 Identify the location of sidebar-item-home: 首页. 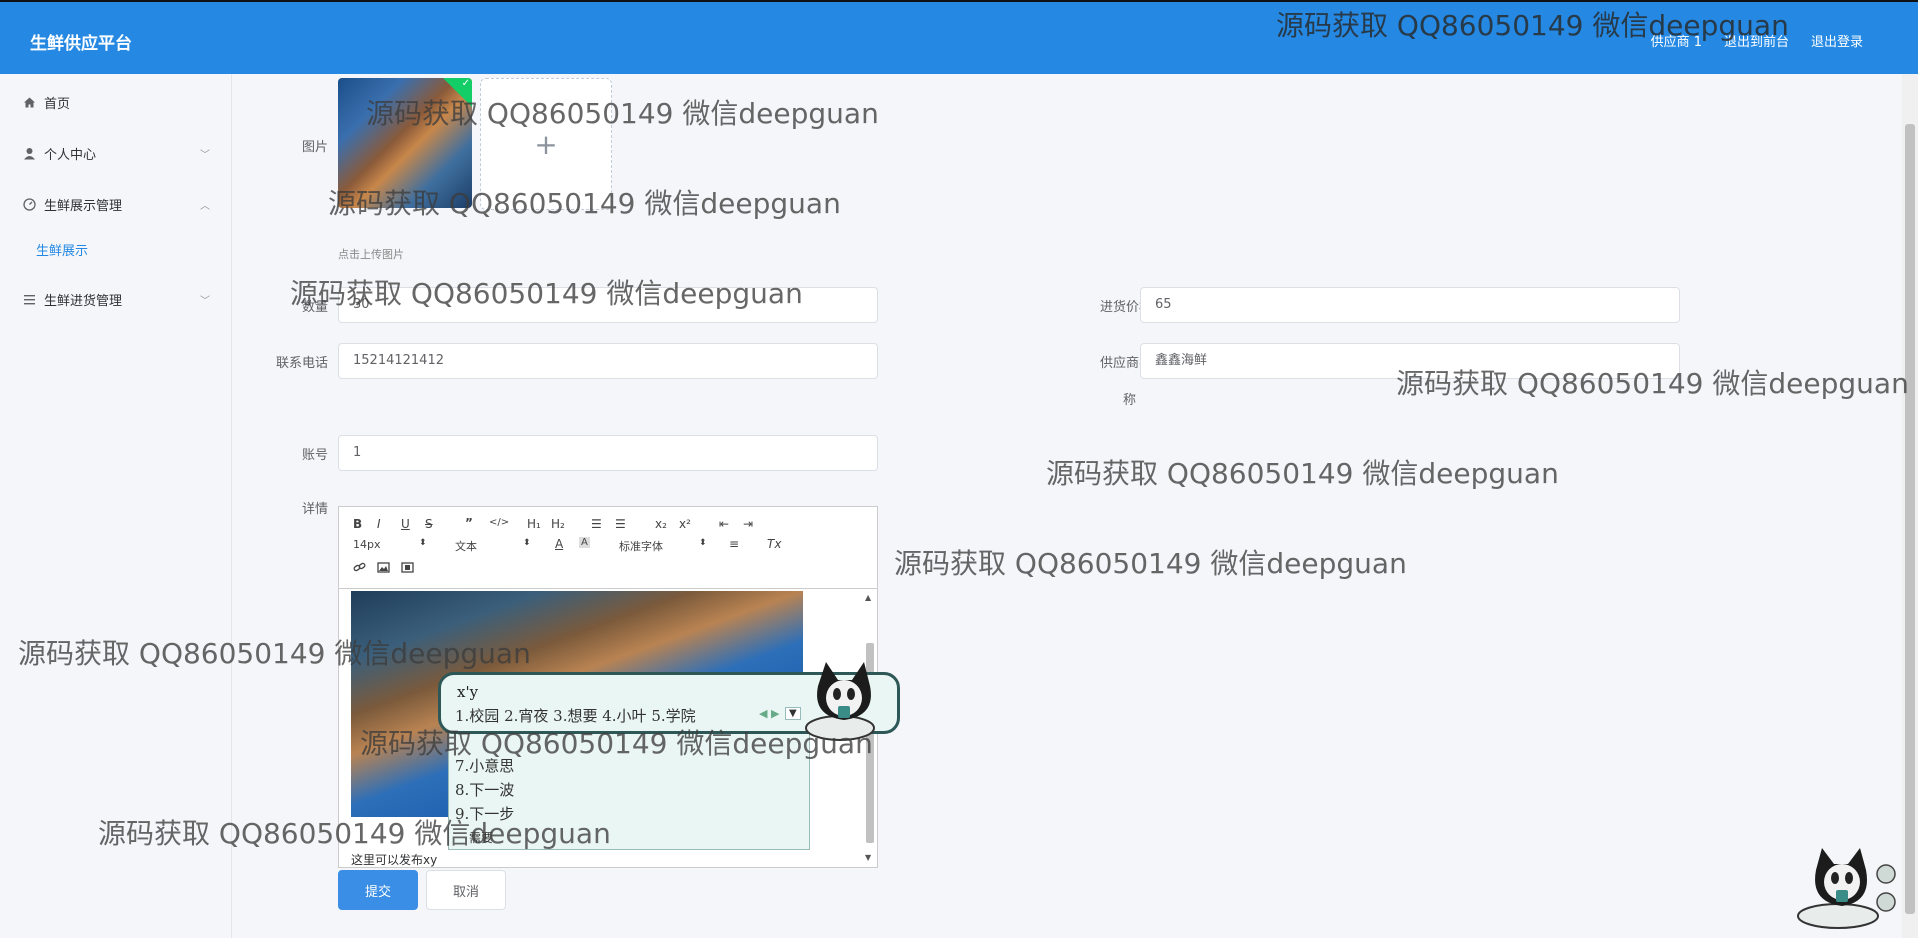
(120, 102).